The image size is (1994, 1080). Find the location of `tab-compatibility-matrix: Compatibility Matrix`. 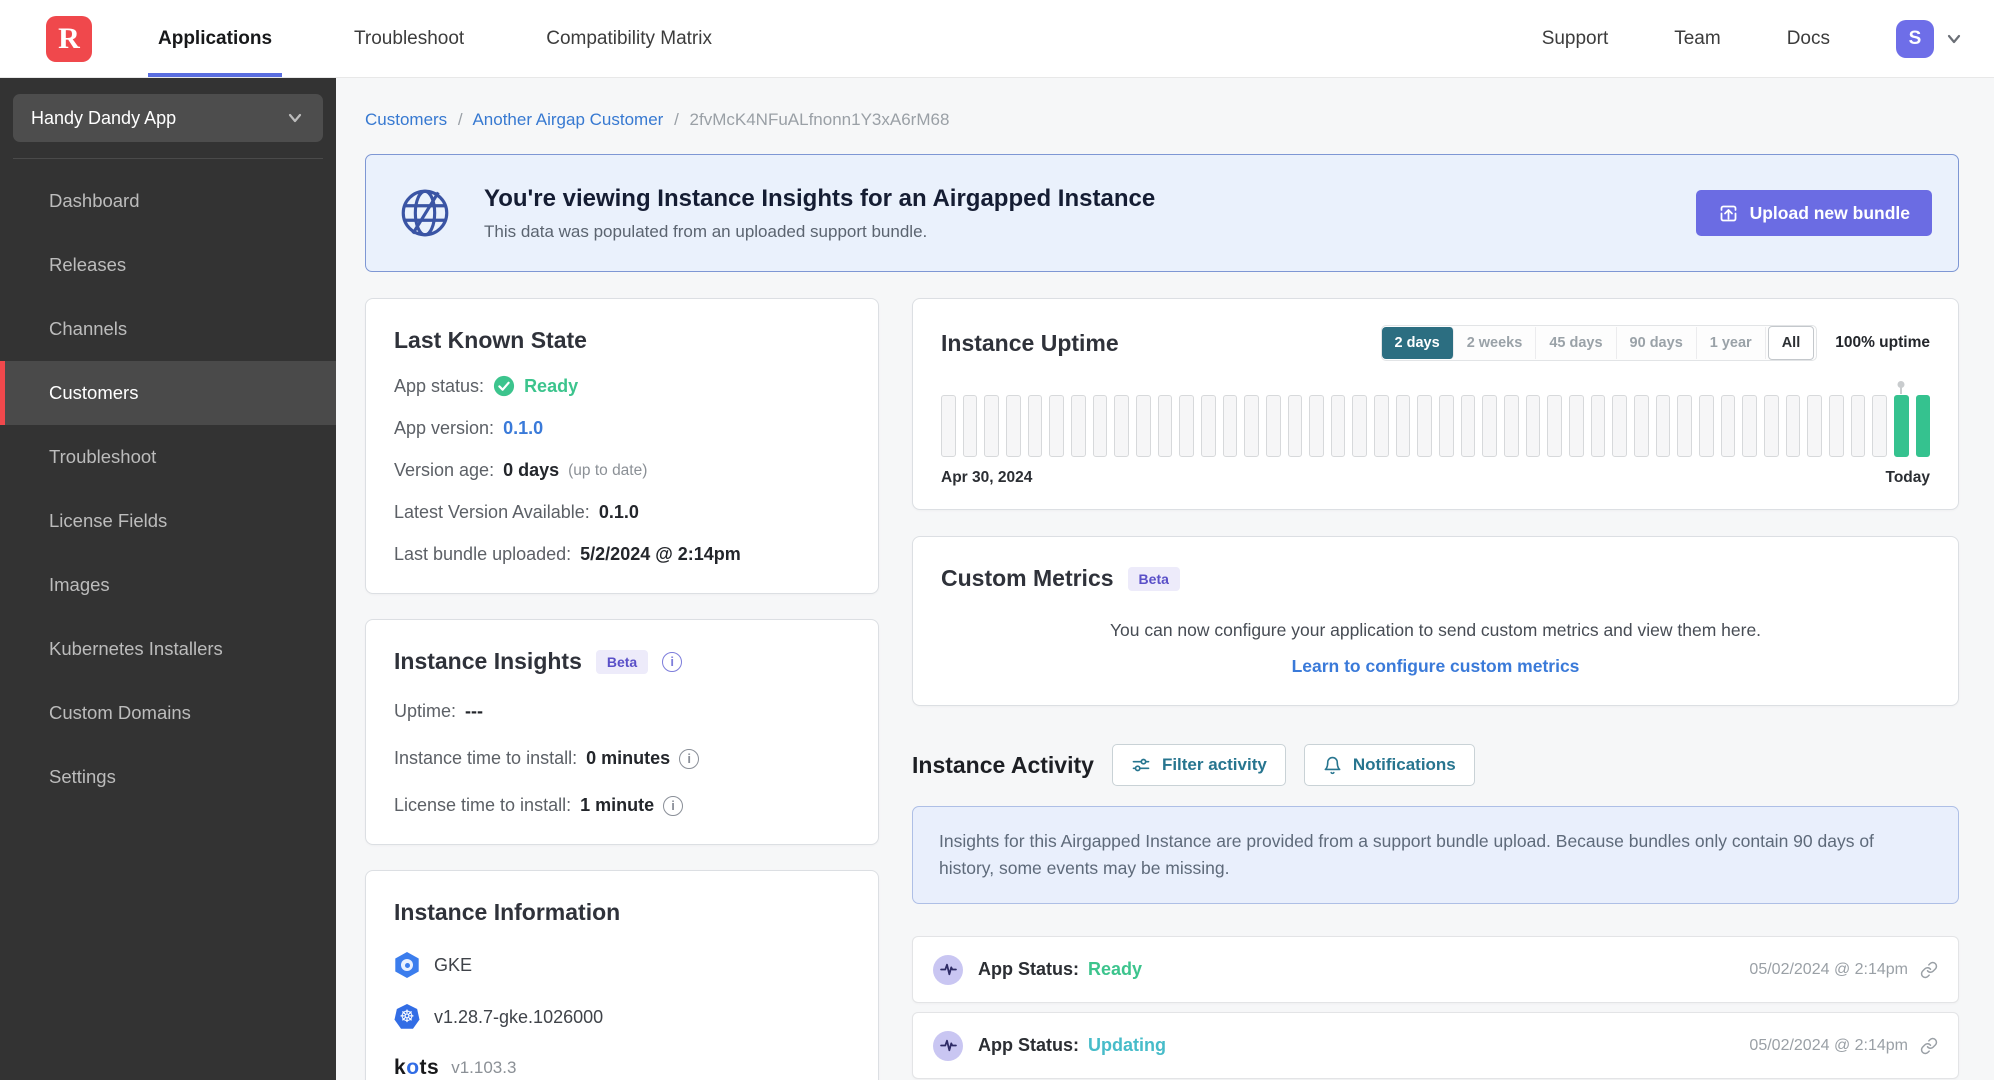

tab-compatibility-matrix: Compatibility Matrix is located at coordinates (629, 38).